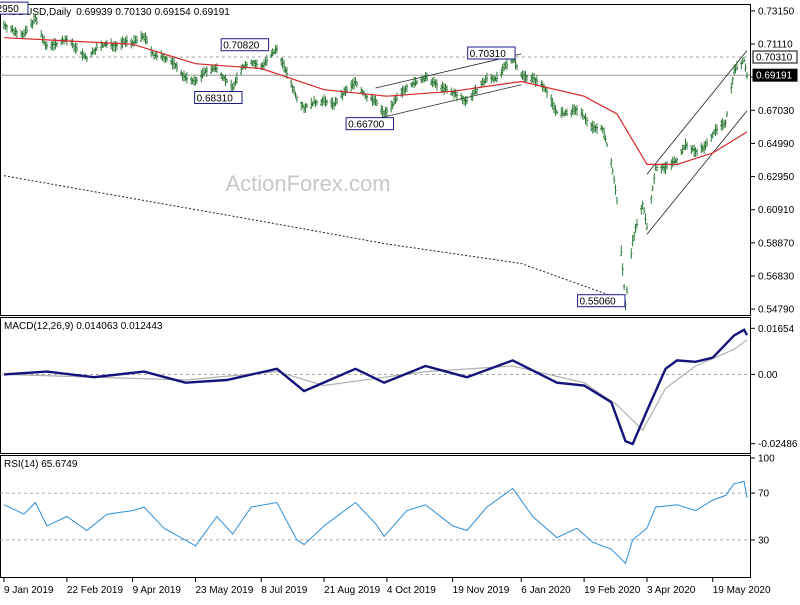 This screenshot has width=800, height=605. I want to click on header-open: 0.69939, so click(94, 12).